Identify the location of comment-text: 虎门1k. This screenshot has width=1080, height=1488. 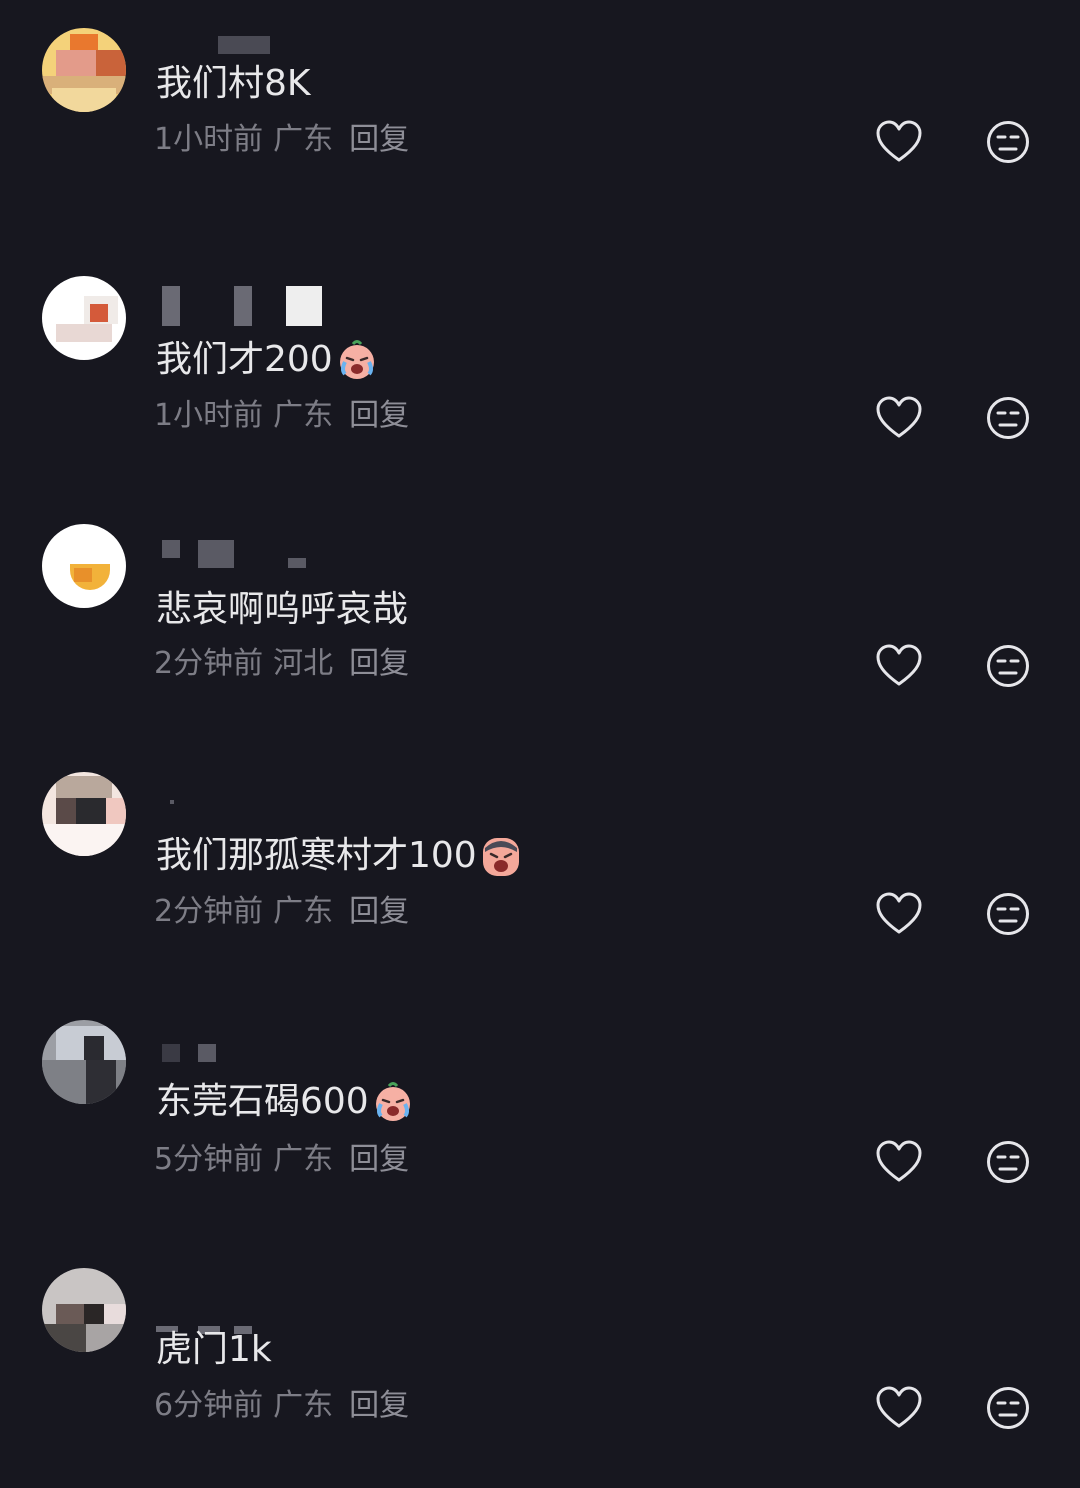
(214, 1349).